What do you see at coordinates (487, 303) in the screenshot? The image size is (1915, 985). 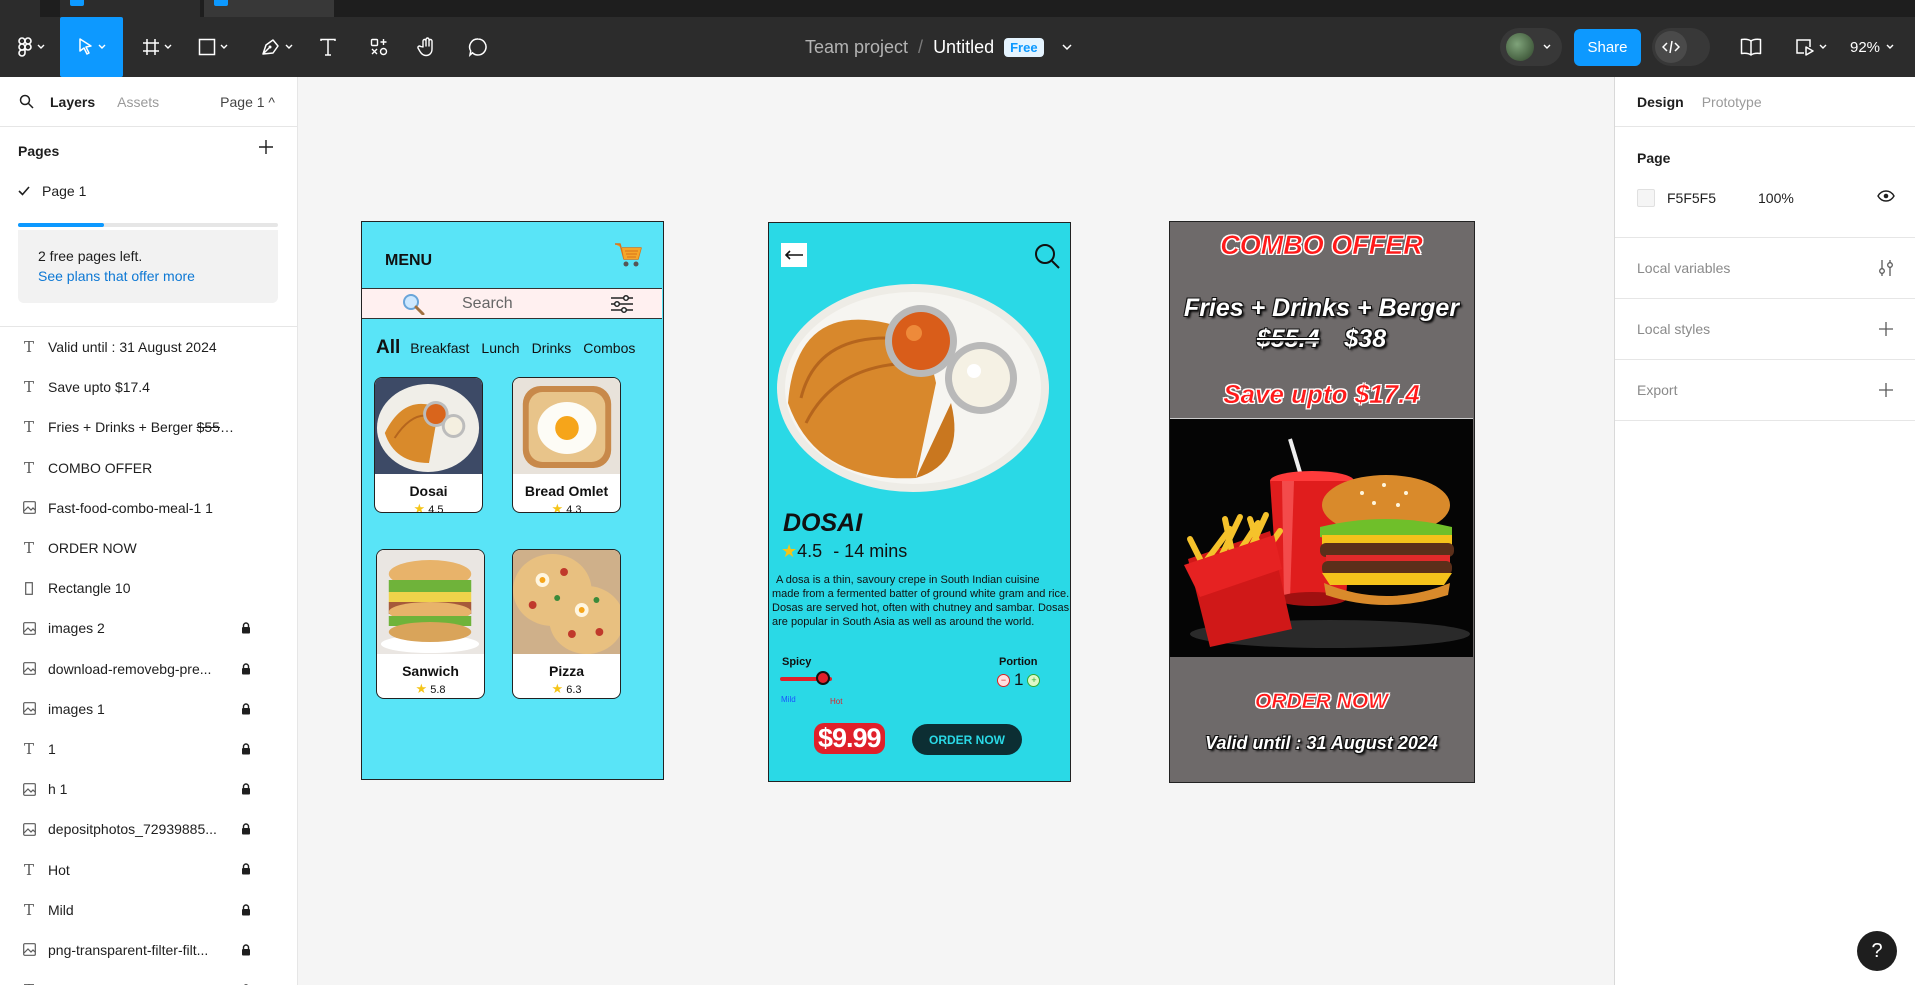 I see `search-placeholder: Search` at bounding box center [487, 303].